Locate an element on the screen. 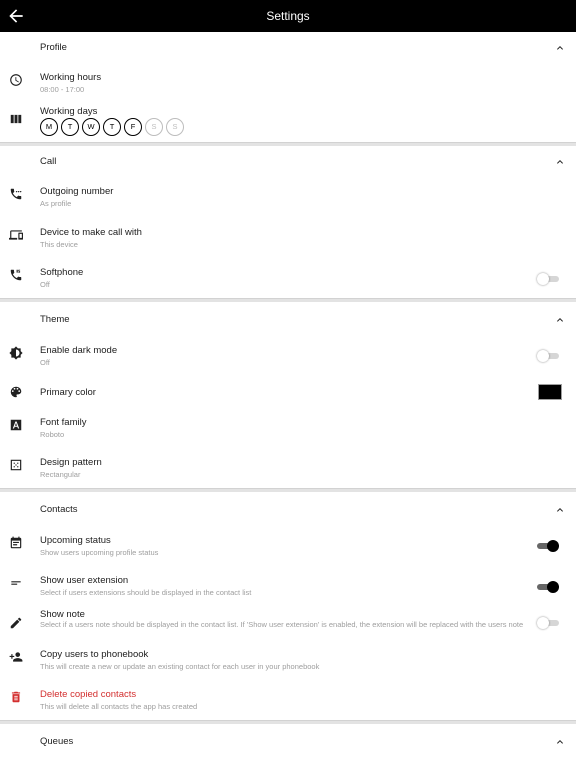  setting-outgoing-number: Outgoing number As profile is located at coordinates (288, 196).